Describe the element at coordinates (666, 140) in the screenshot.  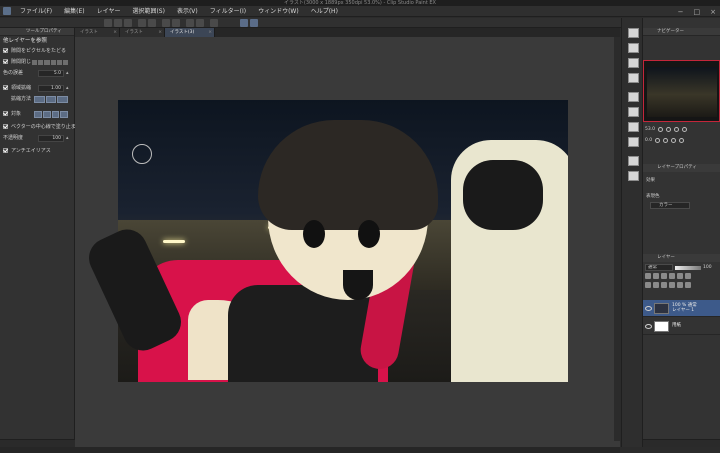
I see `rotate-right-icon` at that location.